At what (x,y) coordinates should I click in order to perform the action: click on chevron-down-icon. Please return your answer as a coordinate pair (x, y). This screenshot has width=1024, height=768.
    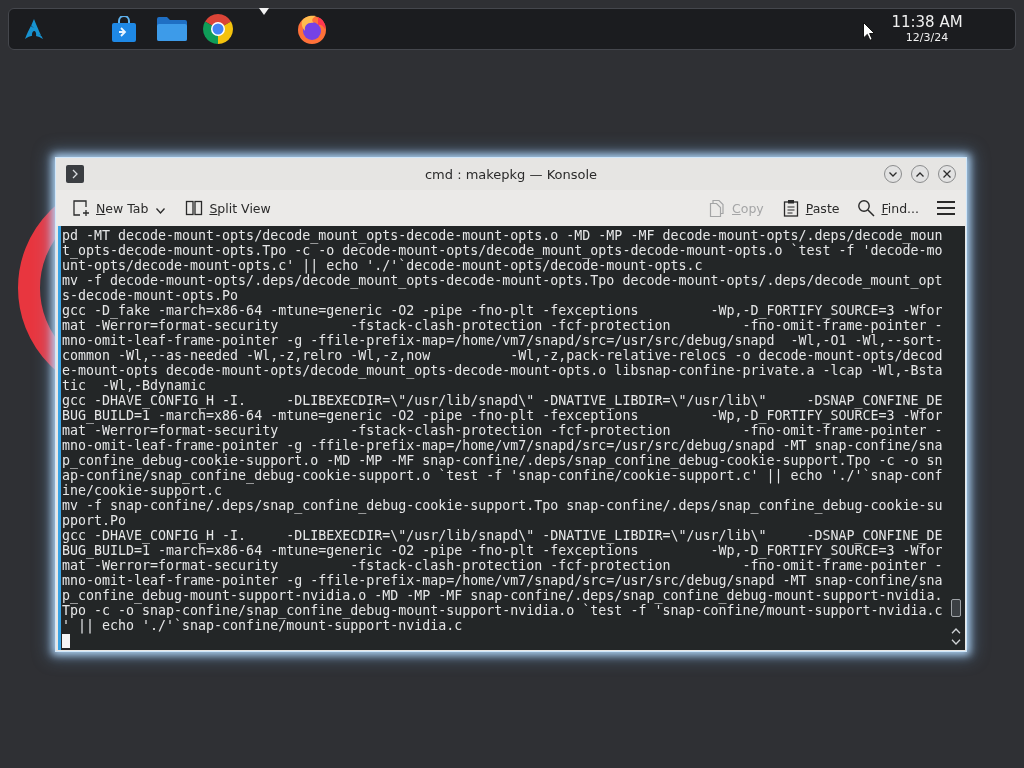
    Looking at the image, I should click on (893, 174).